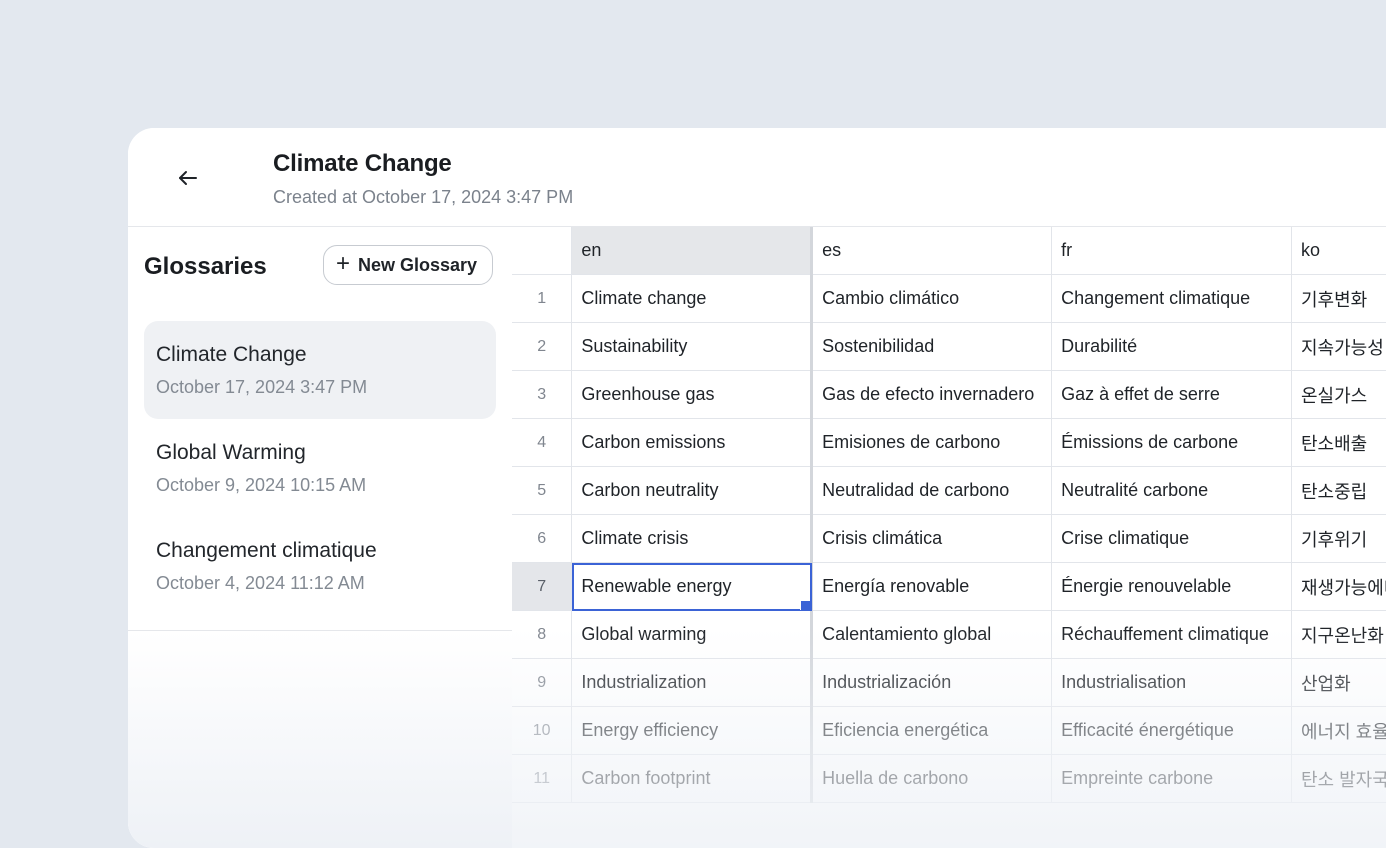 The height and width of the screenshot is (848, 1386). I want to click on cell-es: Huella de carbono, so click(932, 779).